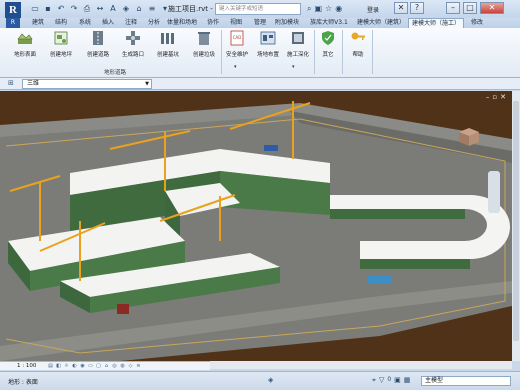 The image size is (520, 390). What do you see at coordinates (477, 23) in the screenshot?
I see `tab-modify: 修改` at bounding box center [477, 23].